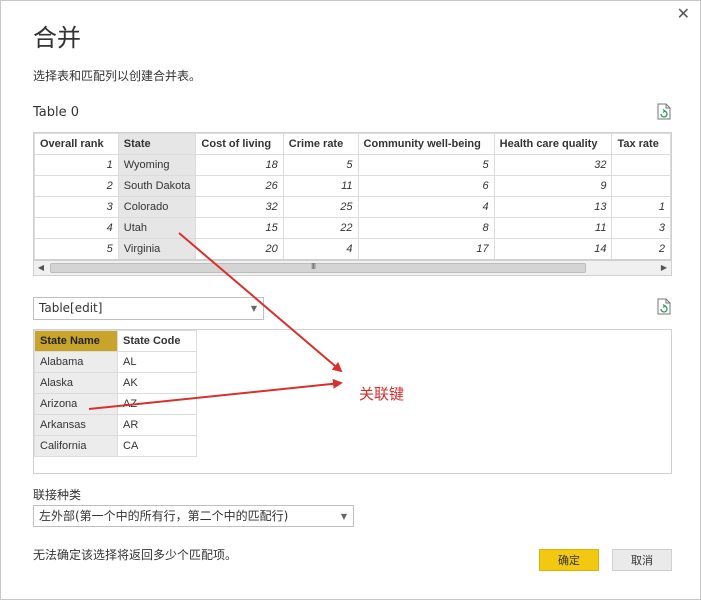  What do you see at coordinates (641, 144) in the screenshot?
I see `table1-column-header: Tax rate` at bounding box center [641, 144].